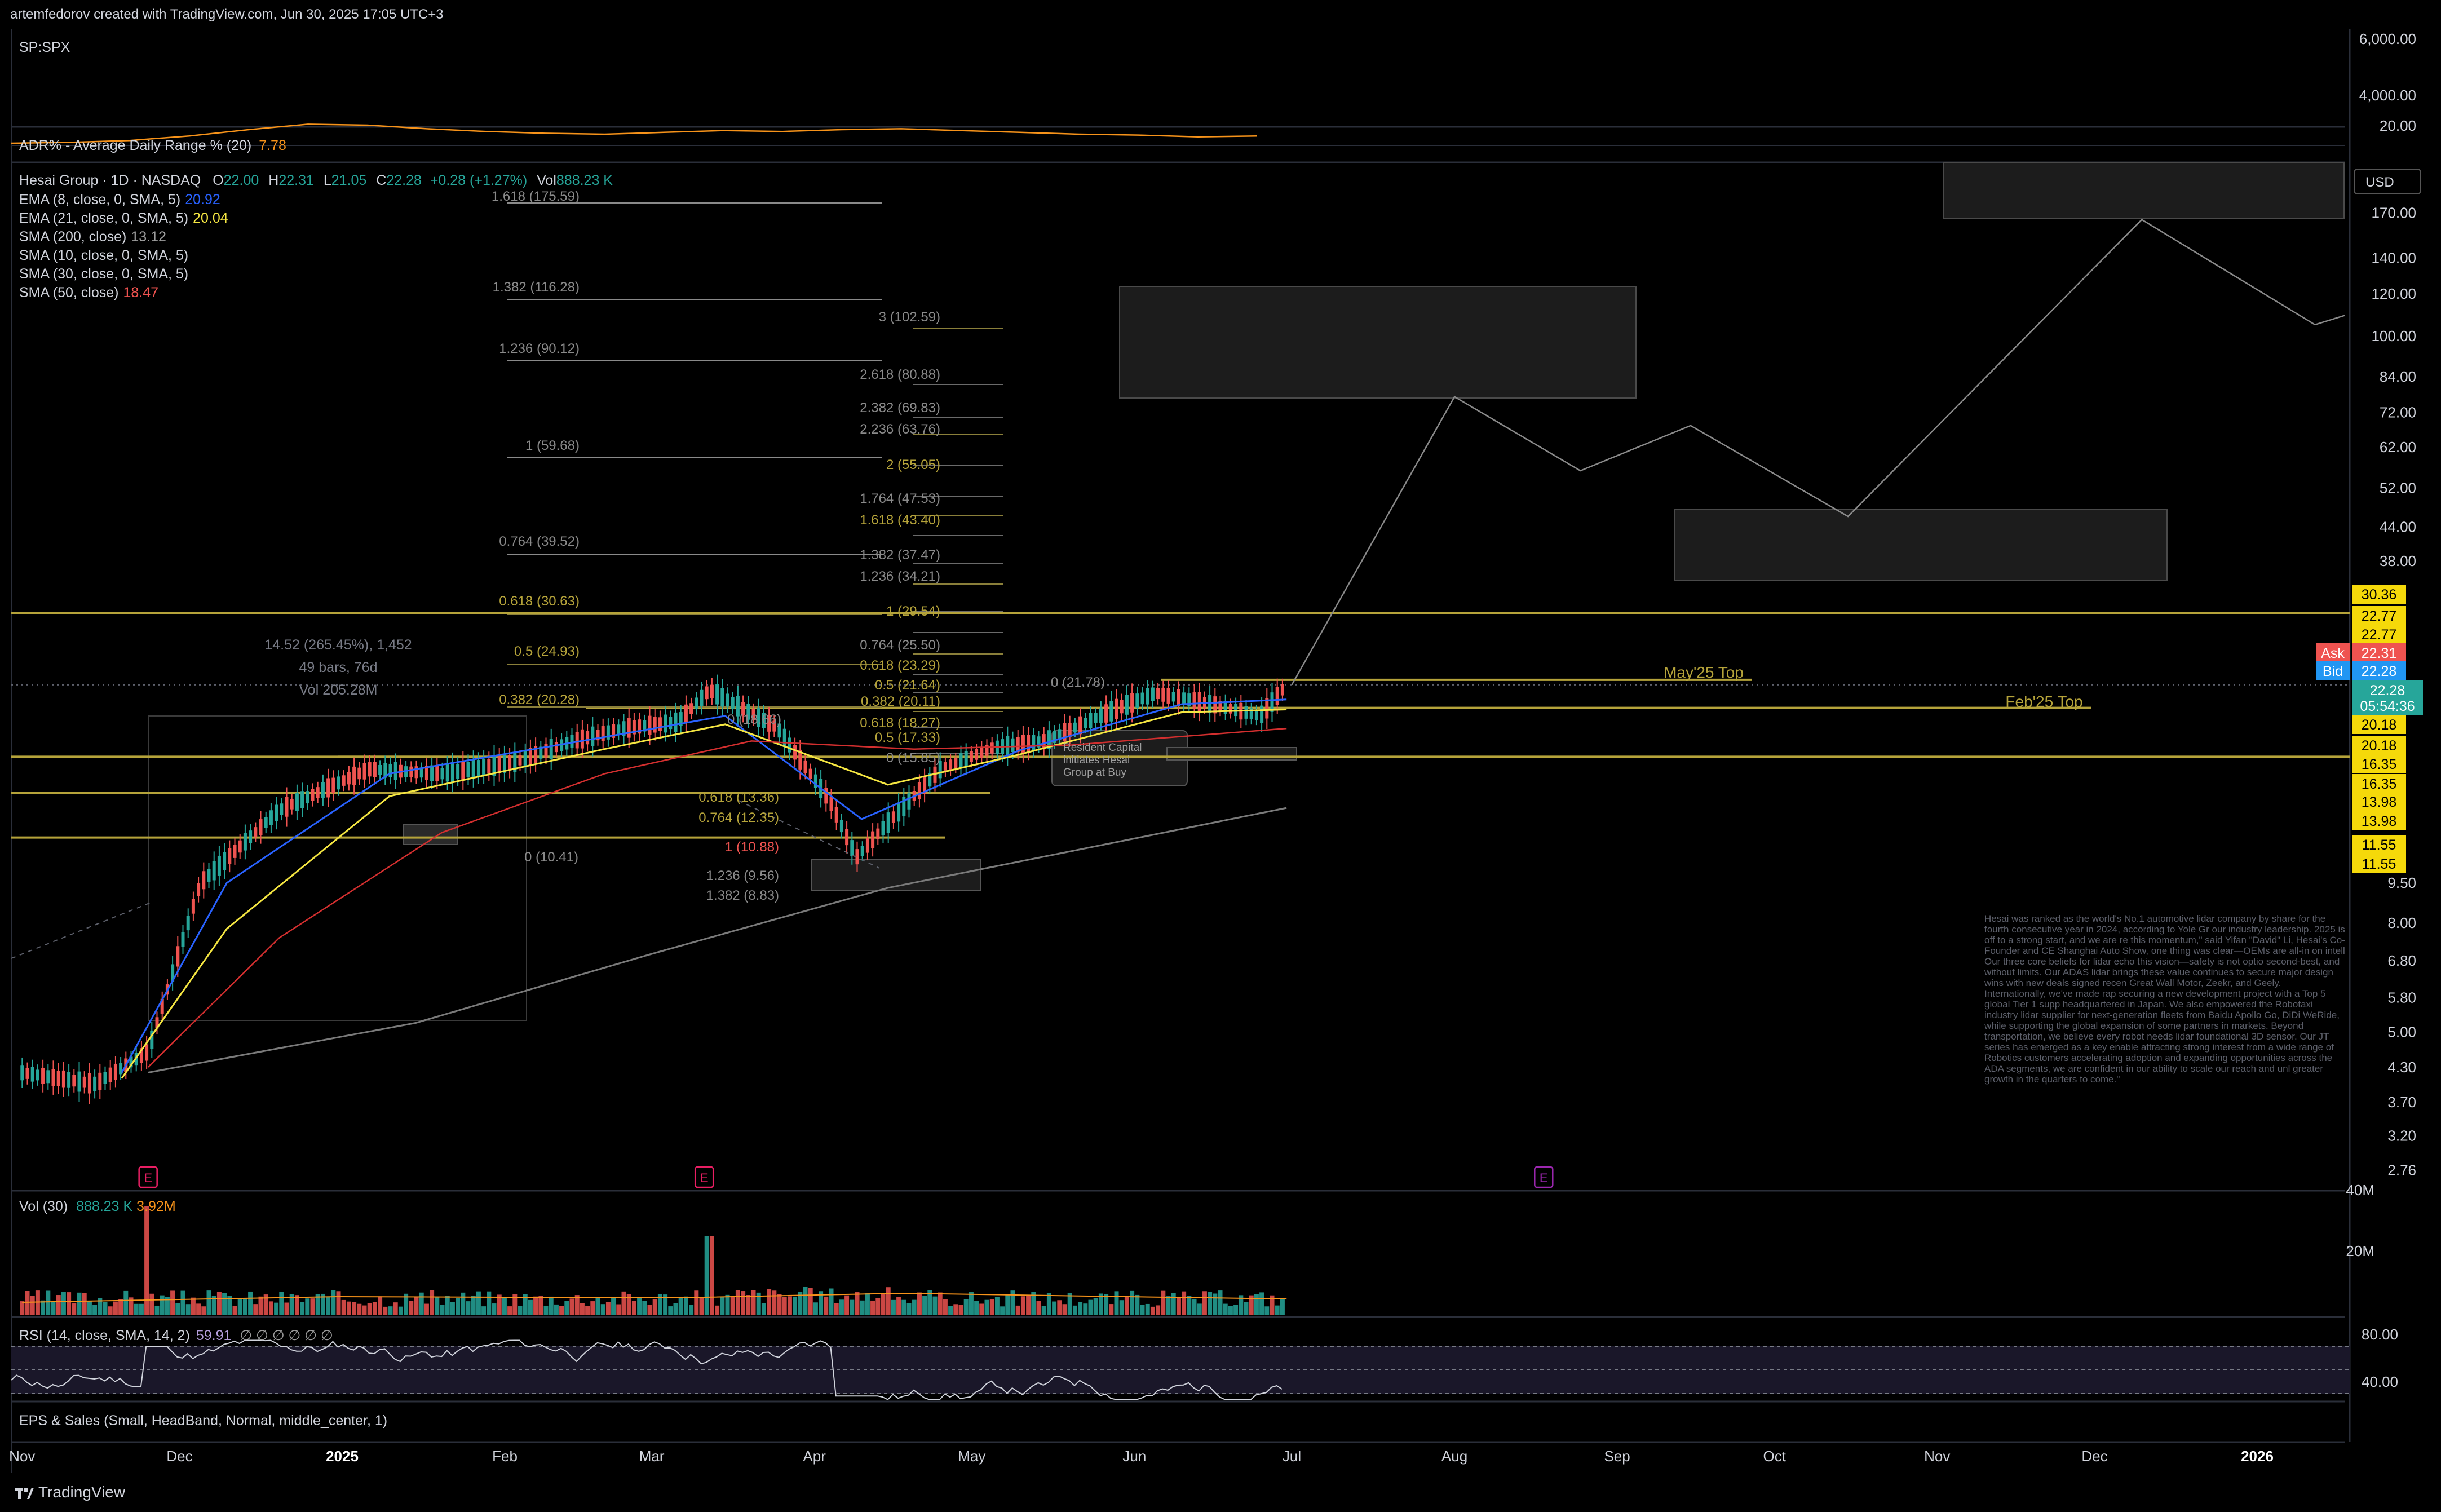 The height and width of the screenshot is (1512, 2441). What do you see at coordinates (2401, 1067) in the screenshot?
I see `price-tick: 4.30` at bounding box center [2401, 1067].